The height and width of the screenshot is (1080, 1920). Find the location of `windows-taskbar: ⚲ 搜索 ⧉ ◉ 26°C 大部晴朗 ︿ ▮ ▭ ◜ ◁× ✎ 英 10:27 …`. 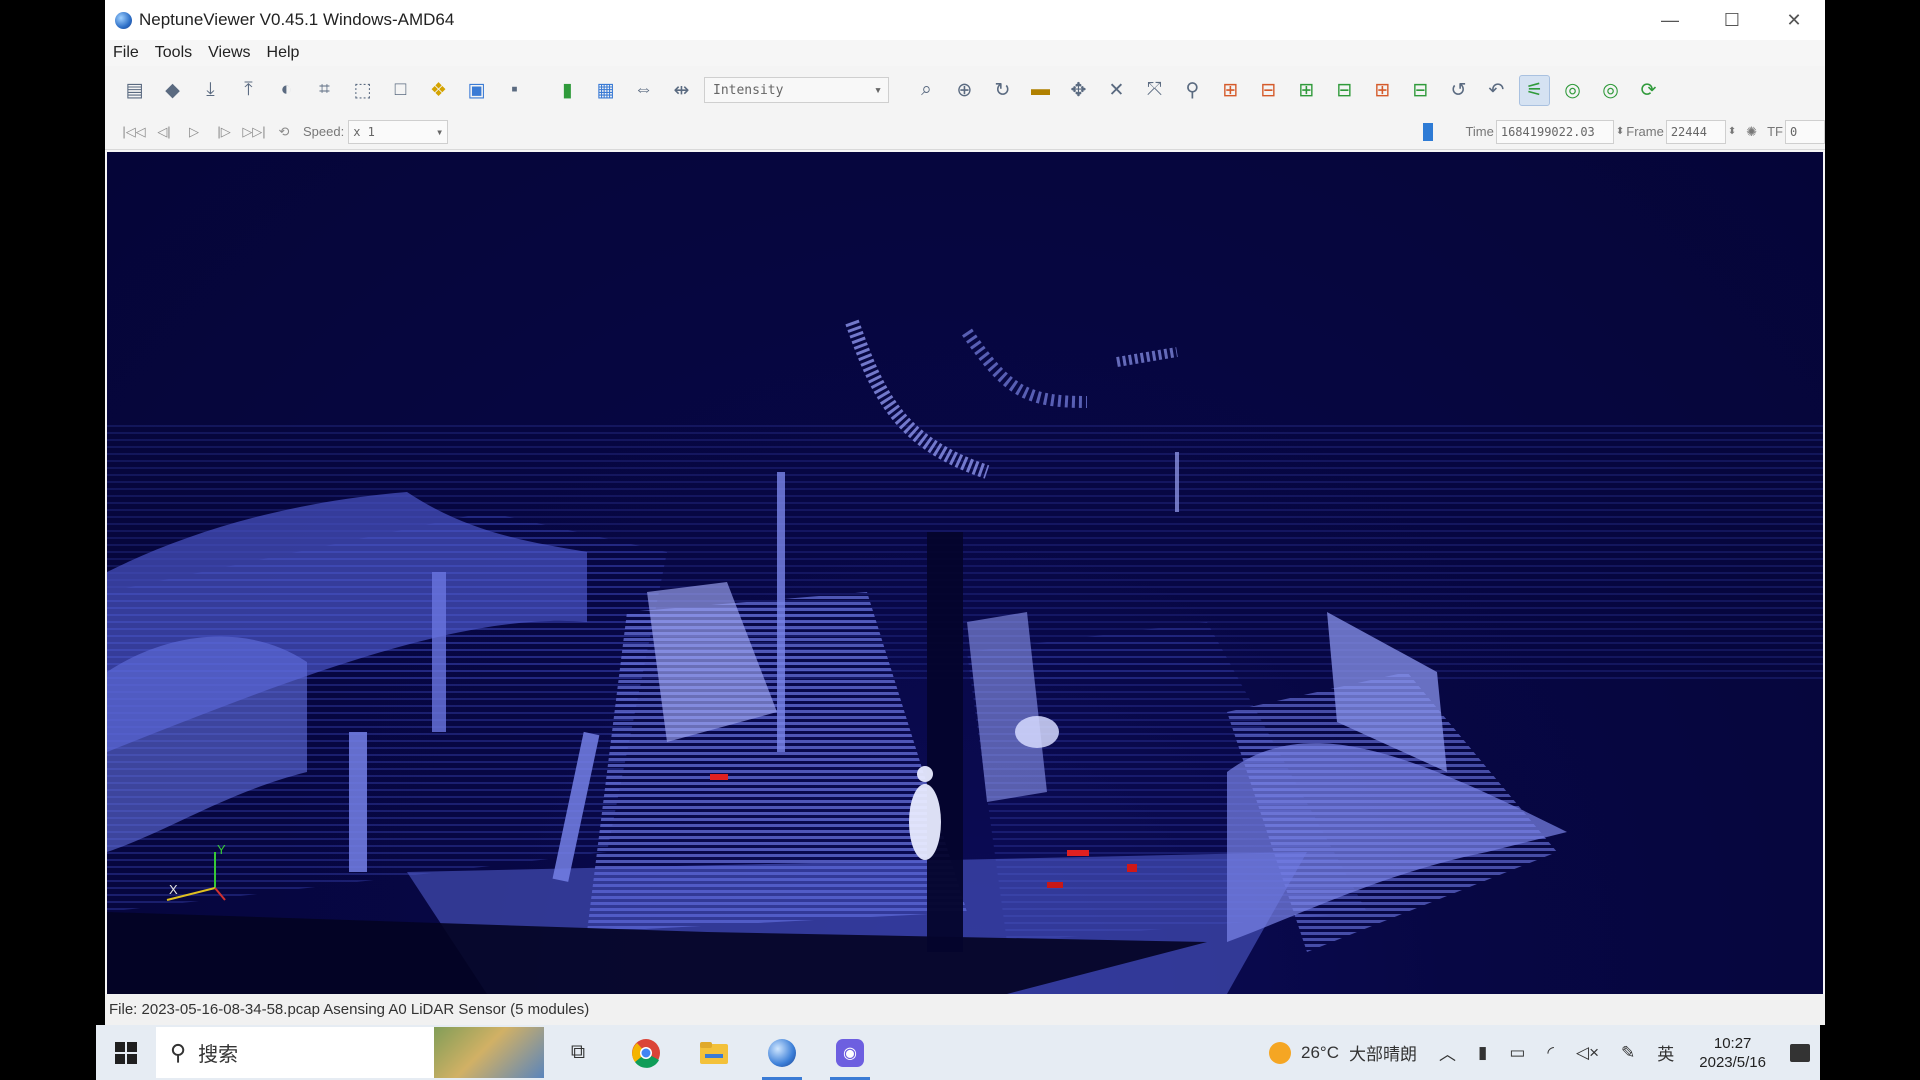

windows-taskbar: ⚲ 搜索 ⧉ ◉ 26°C 大部晴朗 ︿ ▮ ▭ ◜ ◁× ✎ 英 10:27 … is located at coordinates (958, 1052).